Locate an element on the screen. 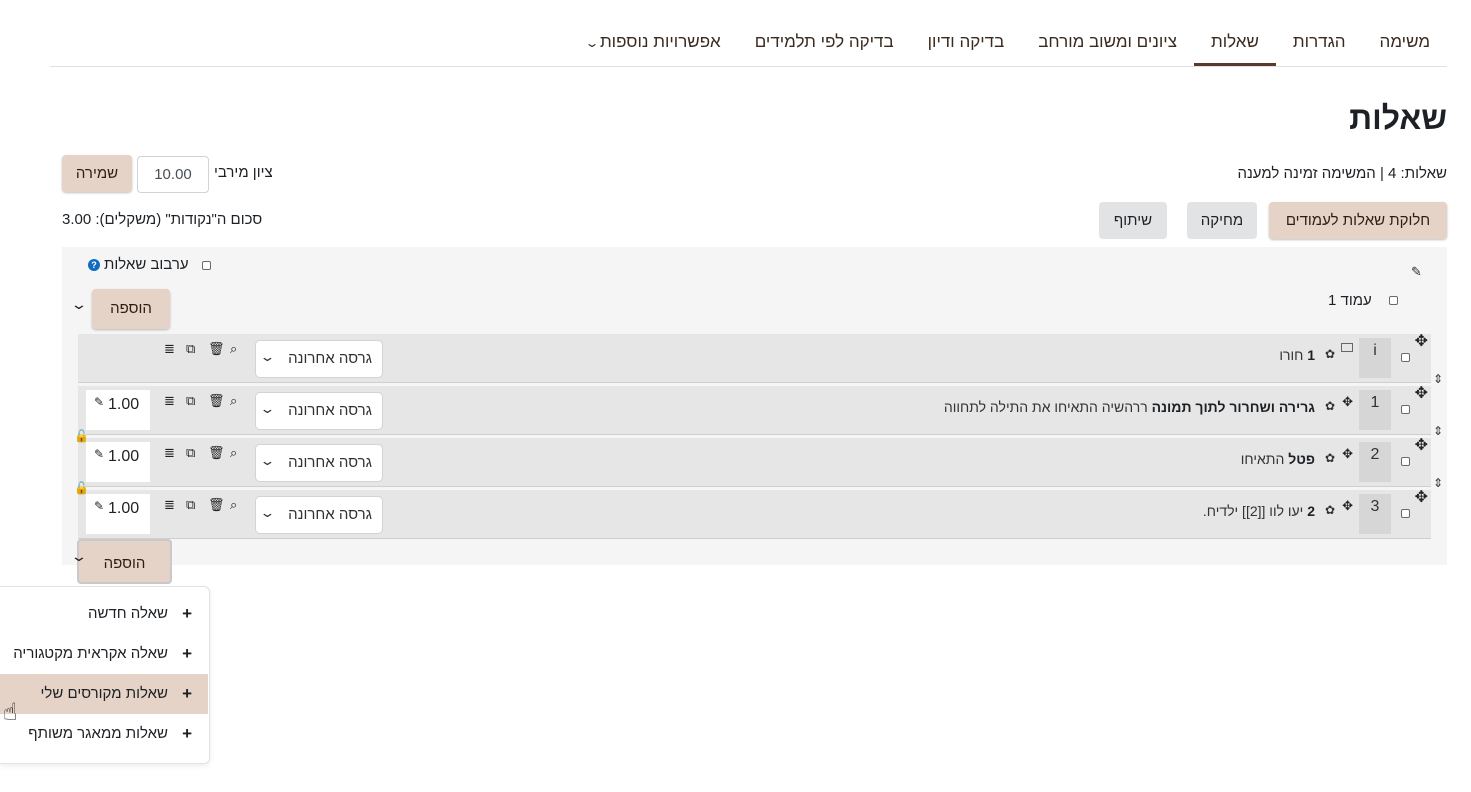  question-actions: ≣ ⧉ 🗑 ⌕ is located at coordinates (207, 506).